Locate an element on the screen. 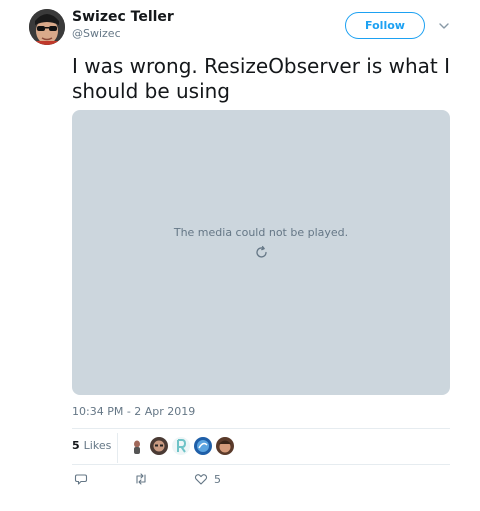 Image resolution: width=480 pixels, height=511 pixels. chevron-down-icon is located at coordinates (444, 25).